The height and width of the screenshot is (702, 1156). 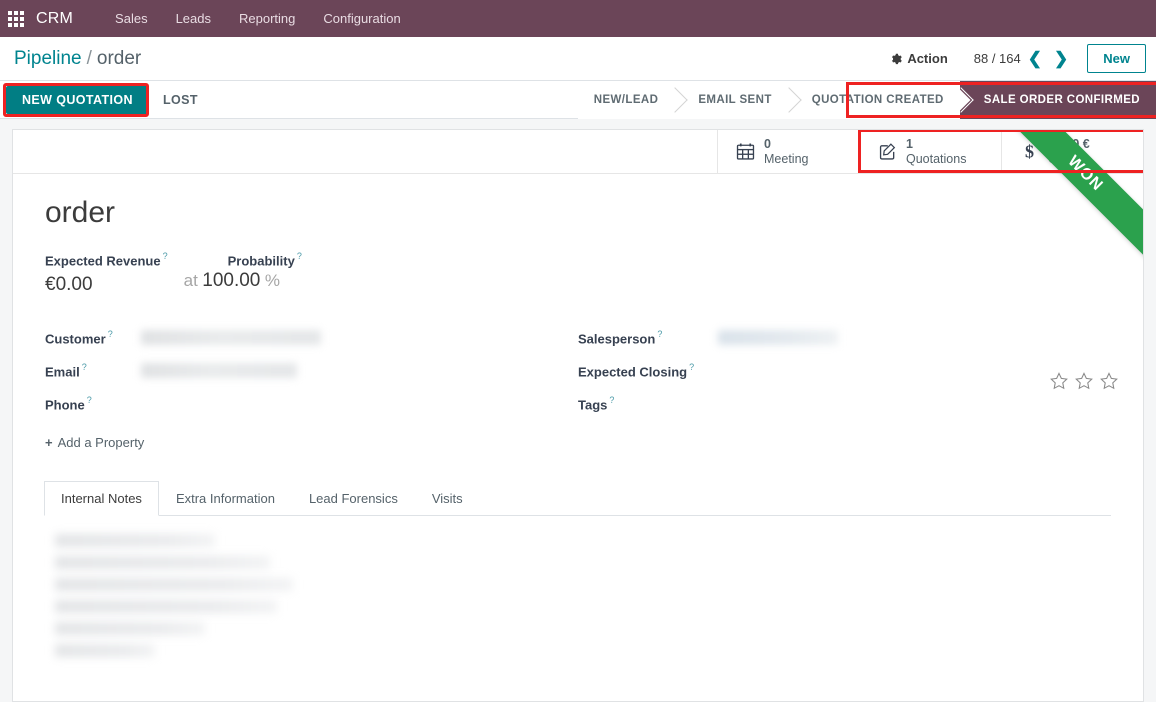 I want to click on customer-label: Customer, so click(x=75, y=339).